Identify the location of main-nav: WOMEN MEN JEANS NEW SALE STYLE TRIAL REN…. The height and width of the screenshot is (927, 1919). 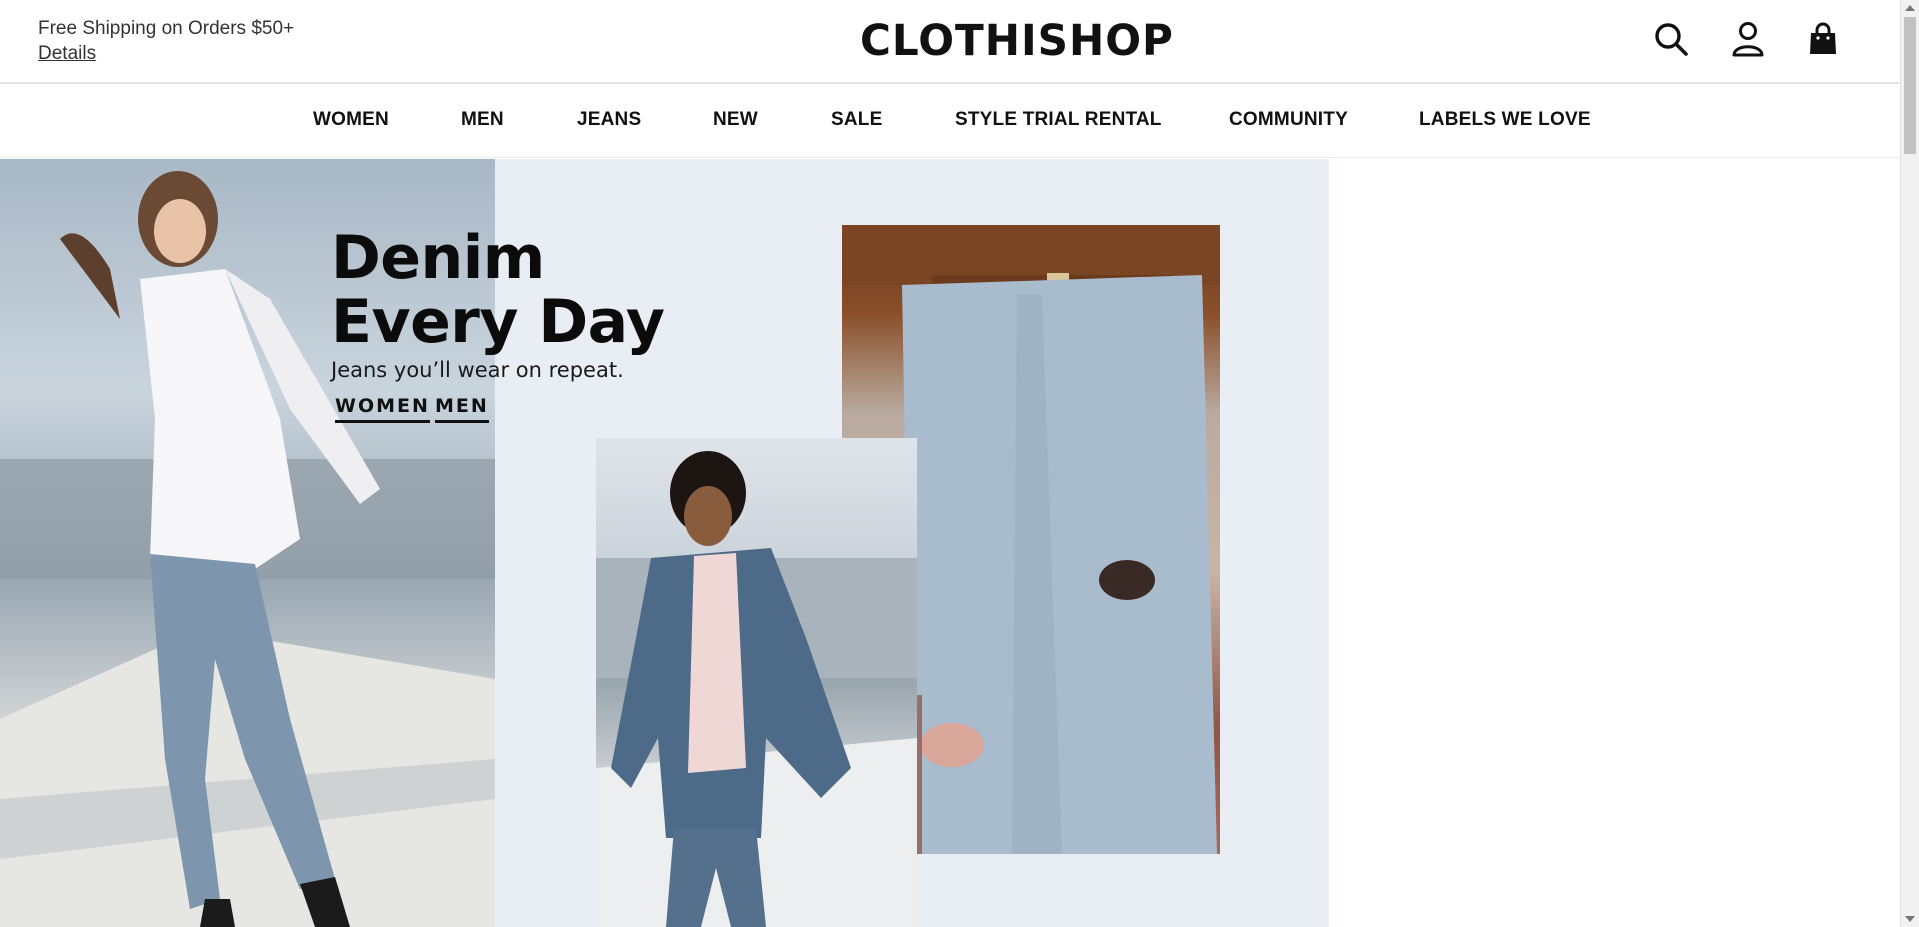
(949, 122).